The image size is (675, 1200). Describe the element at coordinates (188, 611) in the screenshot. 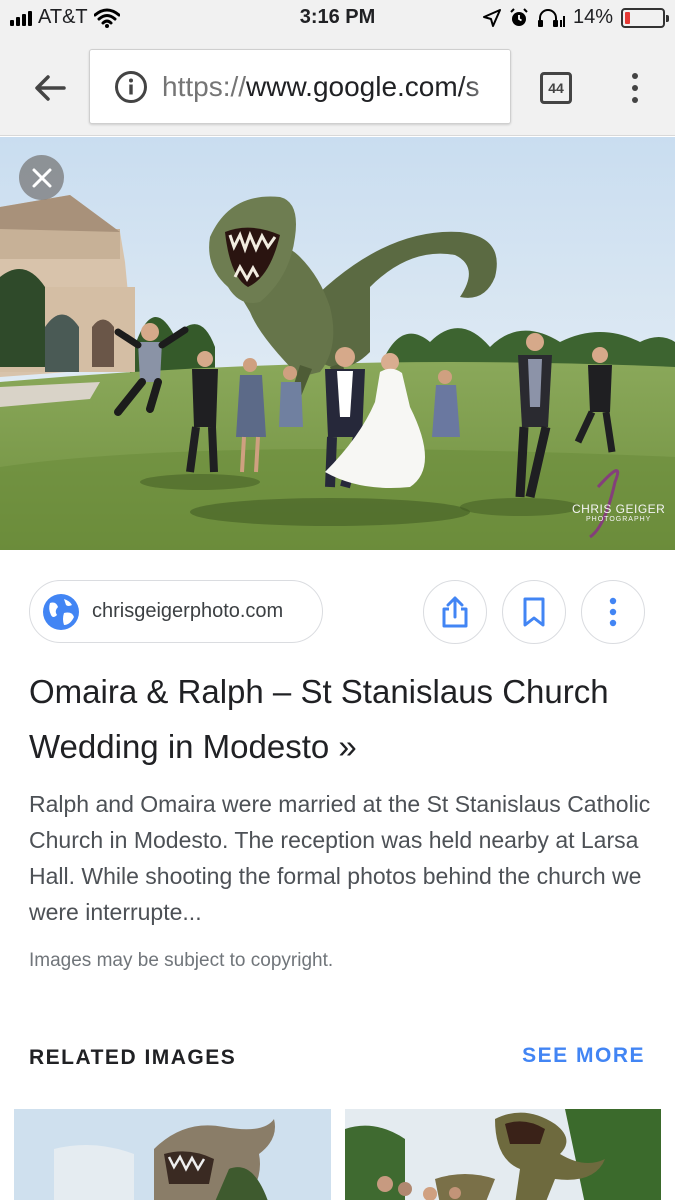

I see `source-domain: chrisgeigerphoto.com` at that location.